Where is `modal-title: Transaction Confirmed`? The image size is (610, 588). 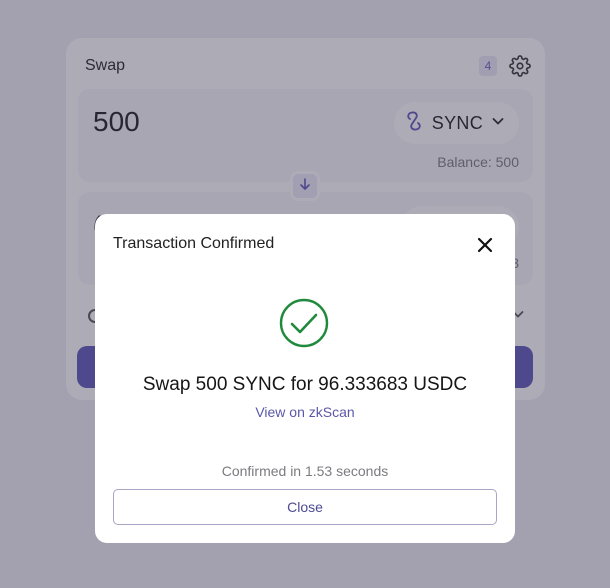
modal-title: Transaction Confirmed is located at coordinates (194, 243).